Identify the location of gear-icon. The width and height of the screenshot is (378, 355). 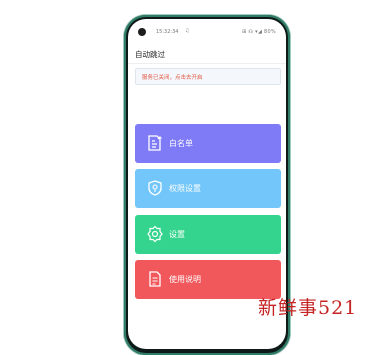
(155, 234).